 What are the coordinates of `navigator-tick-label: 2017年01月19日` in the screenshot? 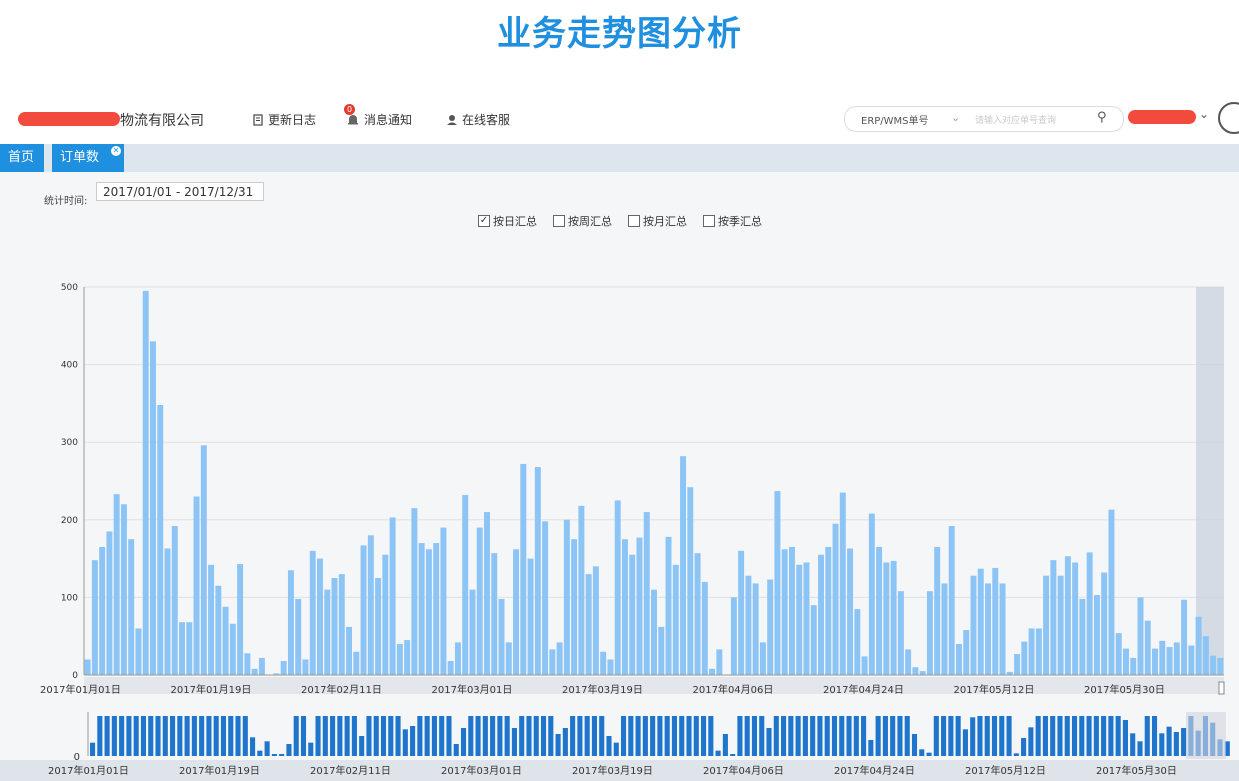 It's located at (219, 770).